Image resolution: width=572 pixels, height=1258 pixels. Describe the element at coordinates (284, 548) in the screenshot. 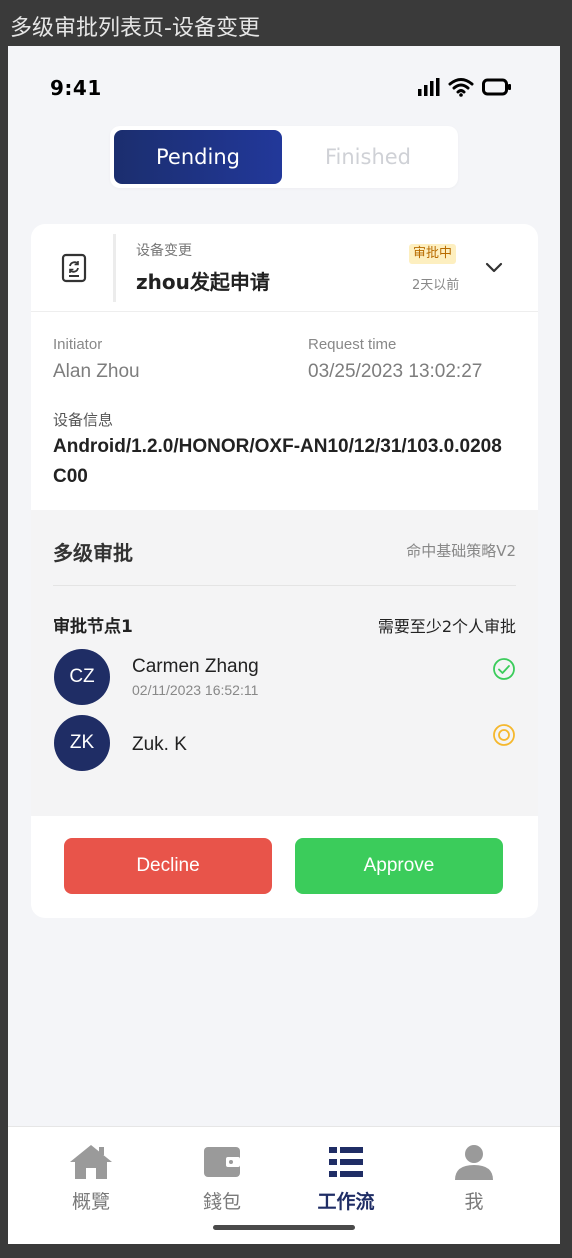

I see `approval-header: 多级审批 命中基础策略V2` at that location.